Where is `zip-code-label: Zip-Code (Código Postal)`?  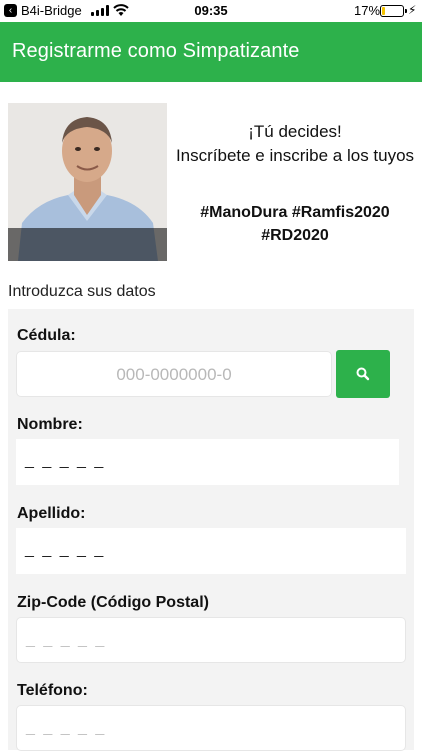 zip-code-label: Zip-Code (Código Postal) is located at coordinates (113, 602).